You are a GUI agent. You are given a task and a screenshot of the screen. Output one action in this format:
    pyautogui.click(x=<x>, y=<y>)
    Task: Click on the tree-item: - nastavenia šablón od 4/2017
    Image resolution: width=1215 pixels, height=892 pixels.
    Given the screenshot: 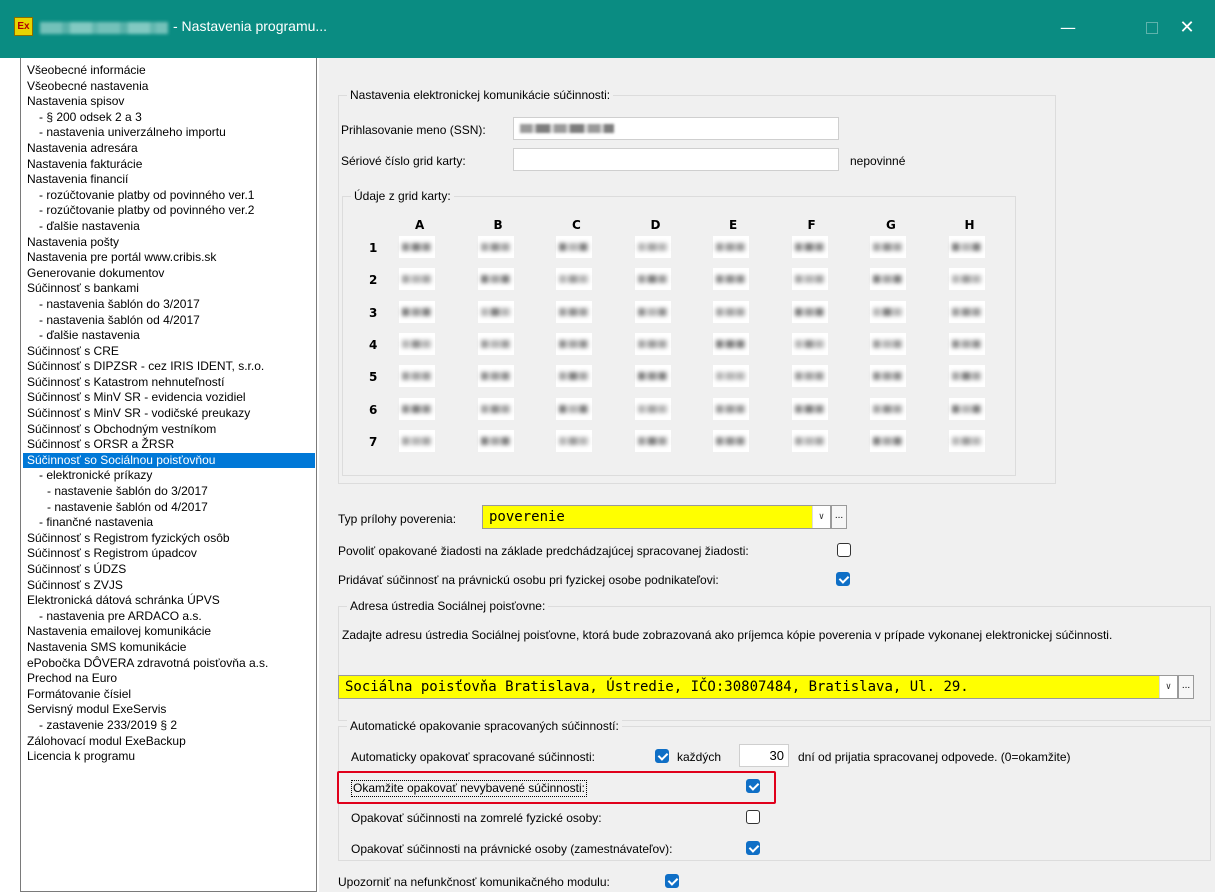 What is the action you would take?
    pyautogui.click(x=170, y=321)
    